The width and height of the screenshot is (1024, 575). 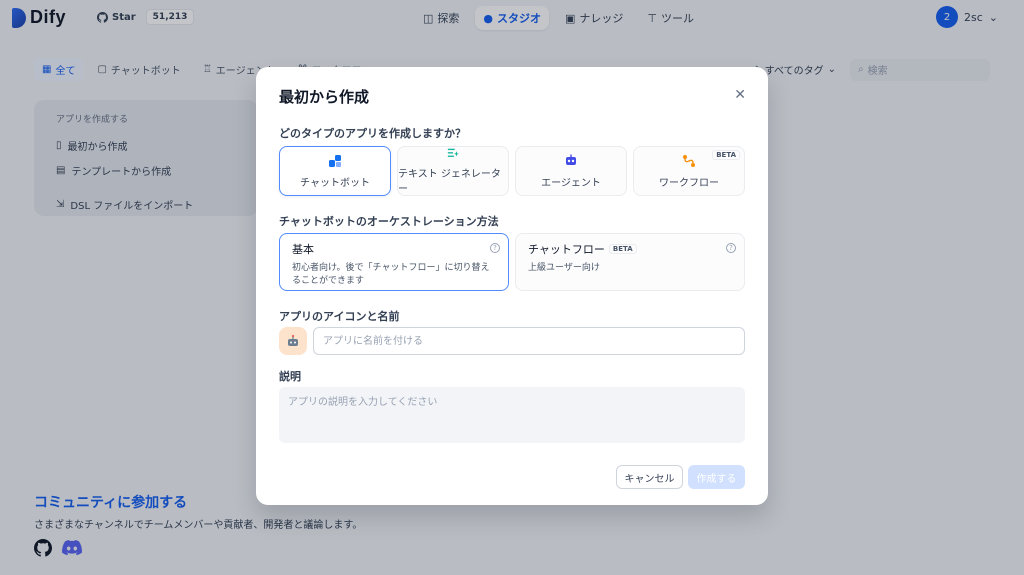 I want to click on mode-basic-option: 基本 初心者向け。後で「チャットフロー」に切り替えることができます ?, so click(x=394, y=262).